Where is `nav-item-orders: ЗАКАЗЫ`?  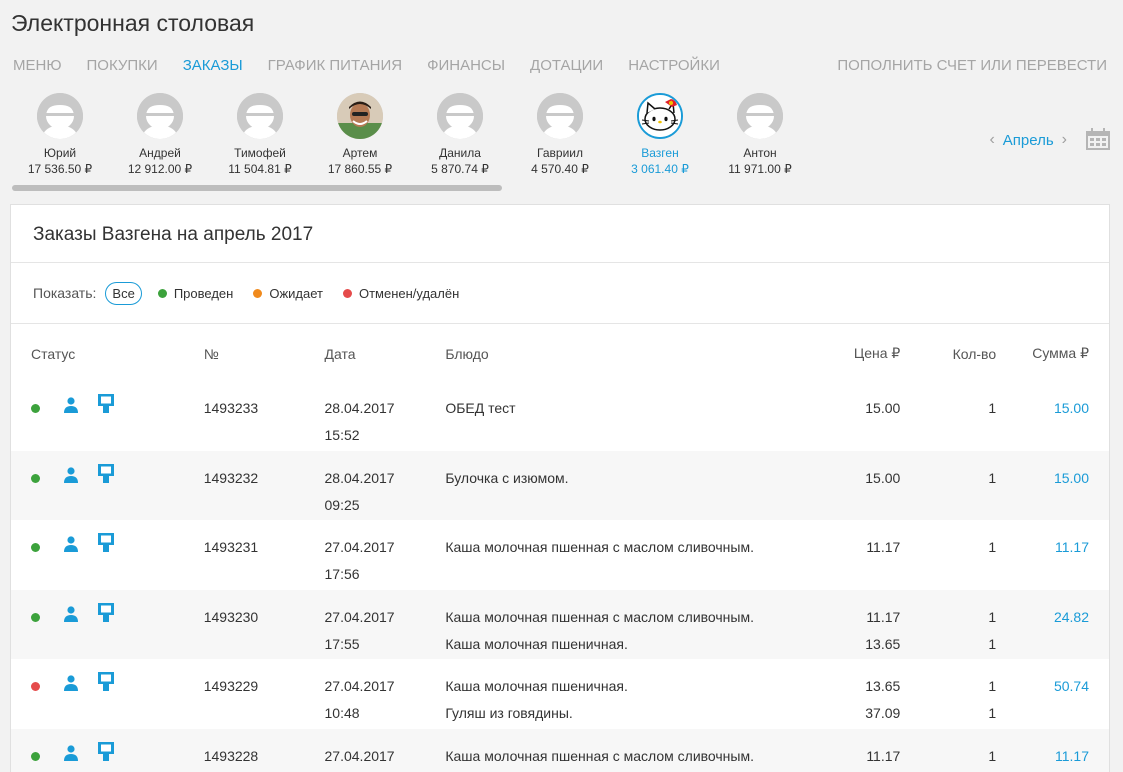 nav-item-orders: ЗАКАЗЫ is located at coordinates (213, 65).